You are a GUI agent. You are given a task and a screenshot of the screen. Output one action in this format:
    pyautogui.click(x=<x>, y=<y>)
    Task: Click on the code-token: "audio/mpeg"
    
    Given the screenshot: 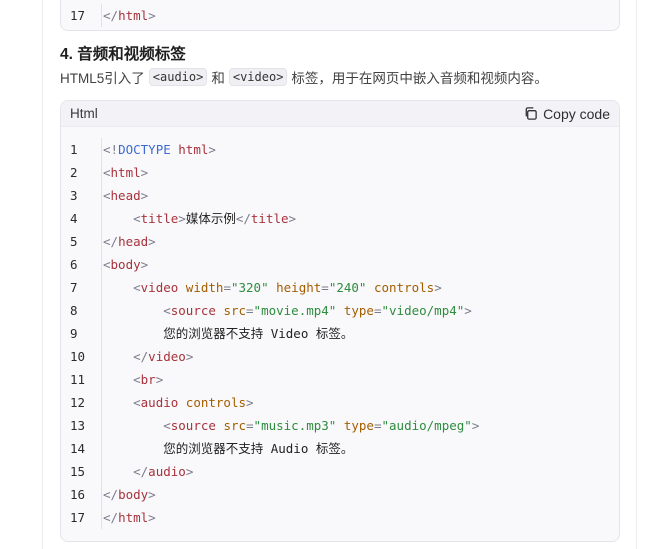 What is the action you would take?
    pyautogui.click(x=426, y=425)
    